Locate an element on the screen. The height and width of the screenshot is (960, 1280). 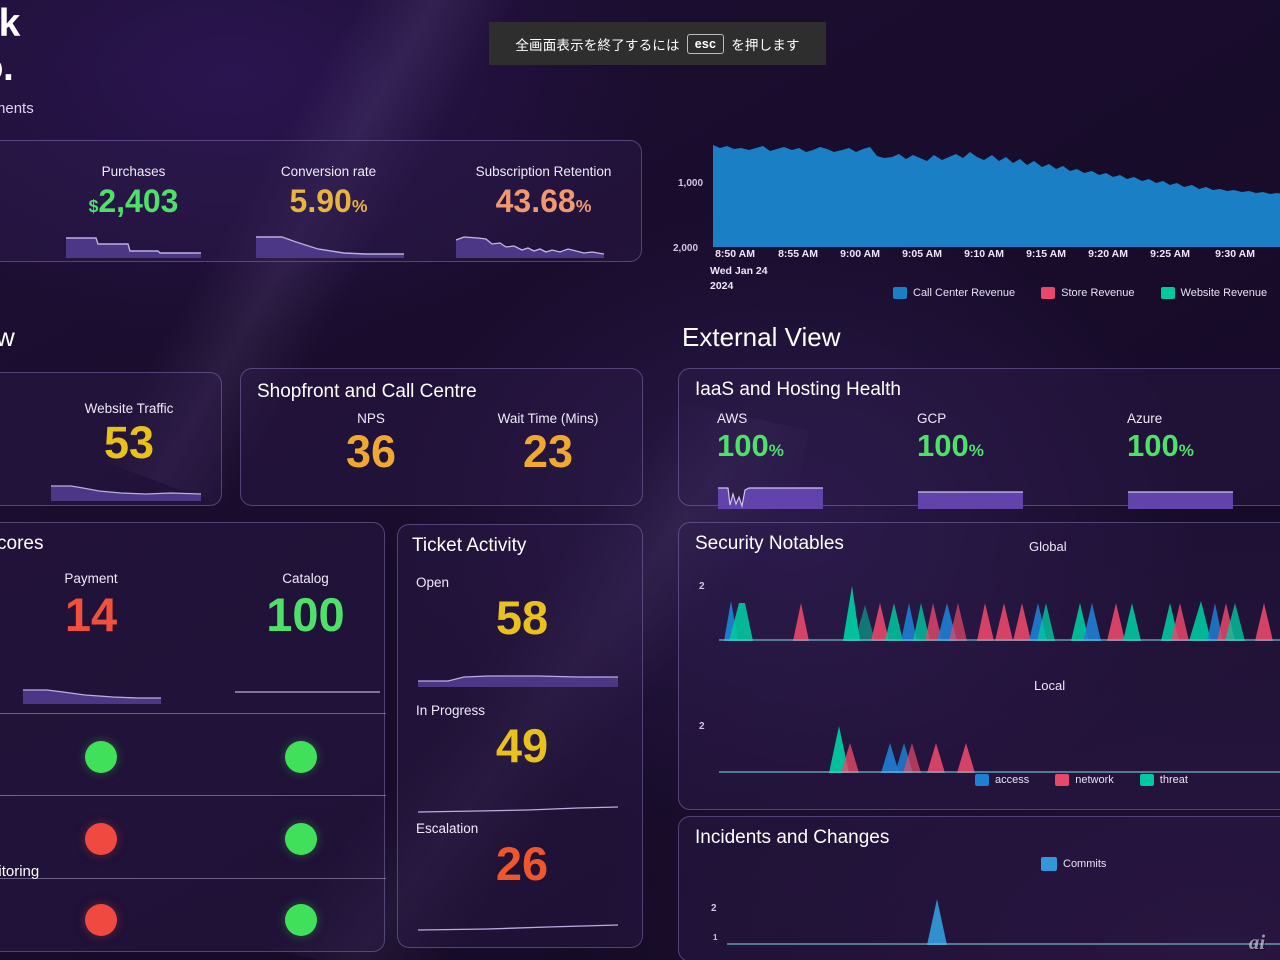
legend-commits: Commits is located at coordinates (1073, 864).